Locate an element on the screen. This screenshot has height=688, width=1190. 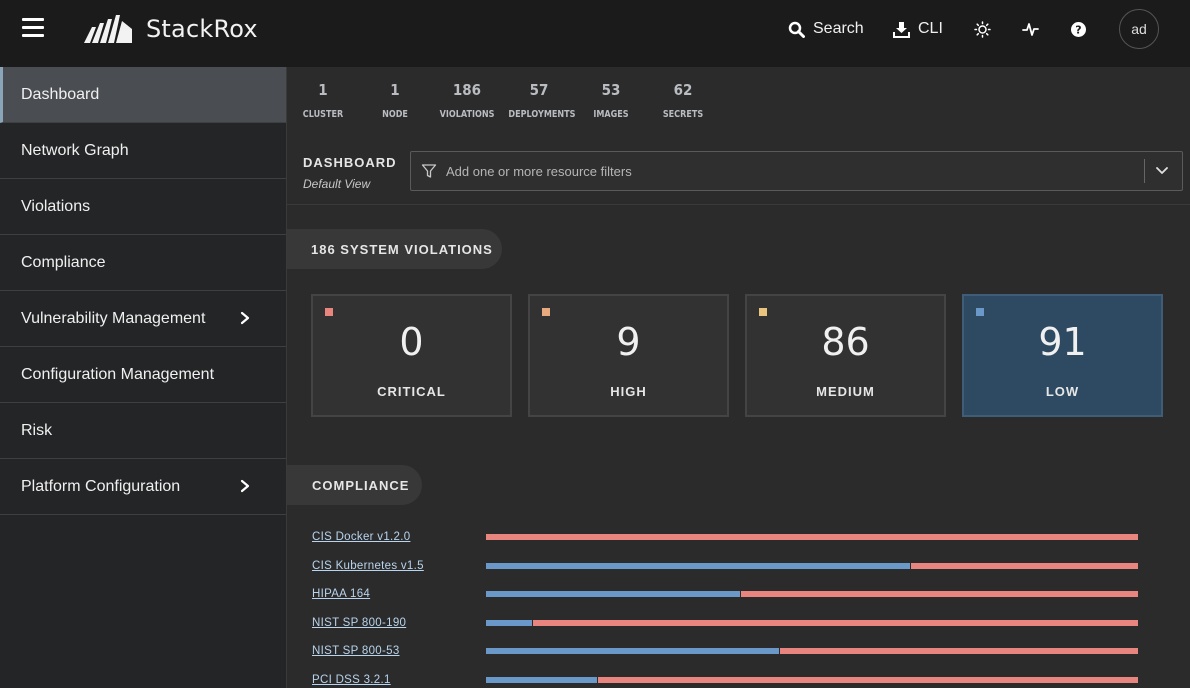
compliance-standard-link: HIPAA 164 is located at coordinates (341, 594).